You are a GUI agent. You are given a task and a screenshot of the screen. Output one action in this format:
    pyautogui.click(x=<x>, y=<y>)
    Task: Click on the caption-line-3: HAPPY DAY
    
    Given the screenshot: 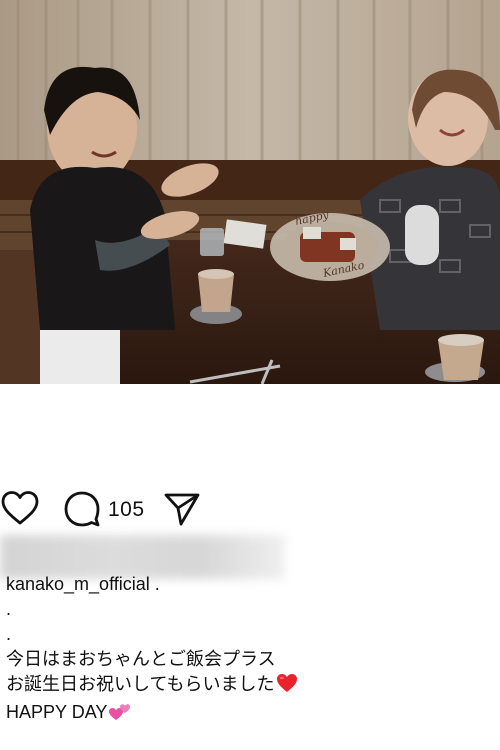 What is the action you would take?
    pyautogui.click(x=251, y=714)
    